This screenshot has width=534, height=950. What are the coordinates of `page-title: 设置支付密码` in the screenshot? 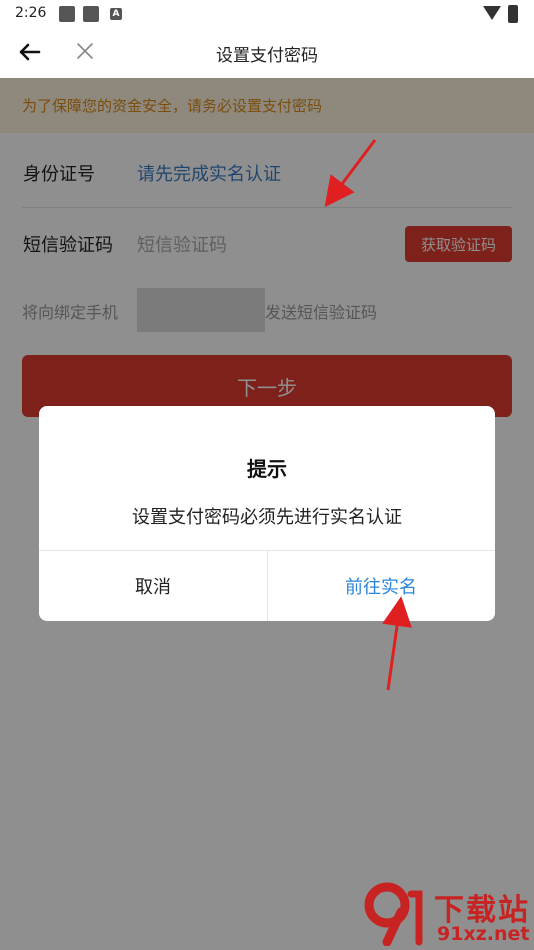 It's located at (267, 56).